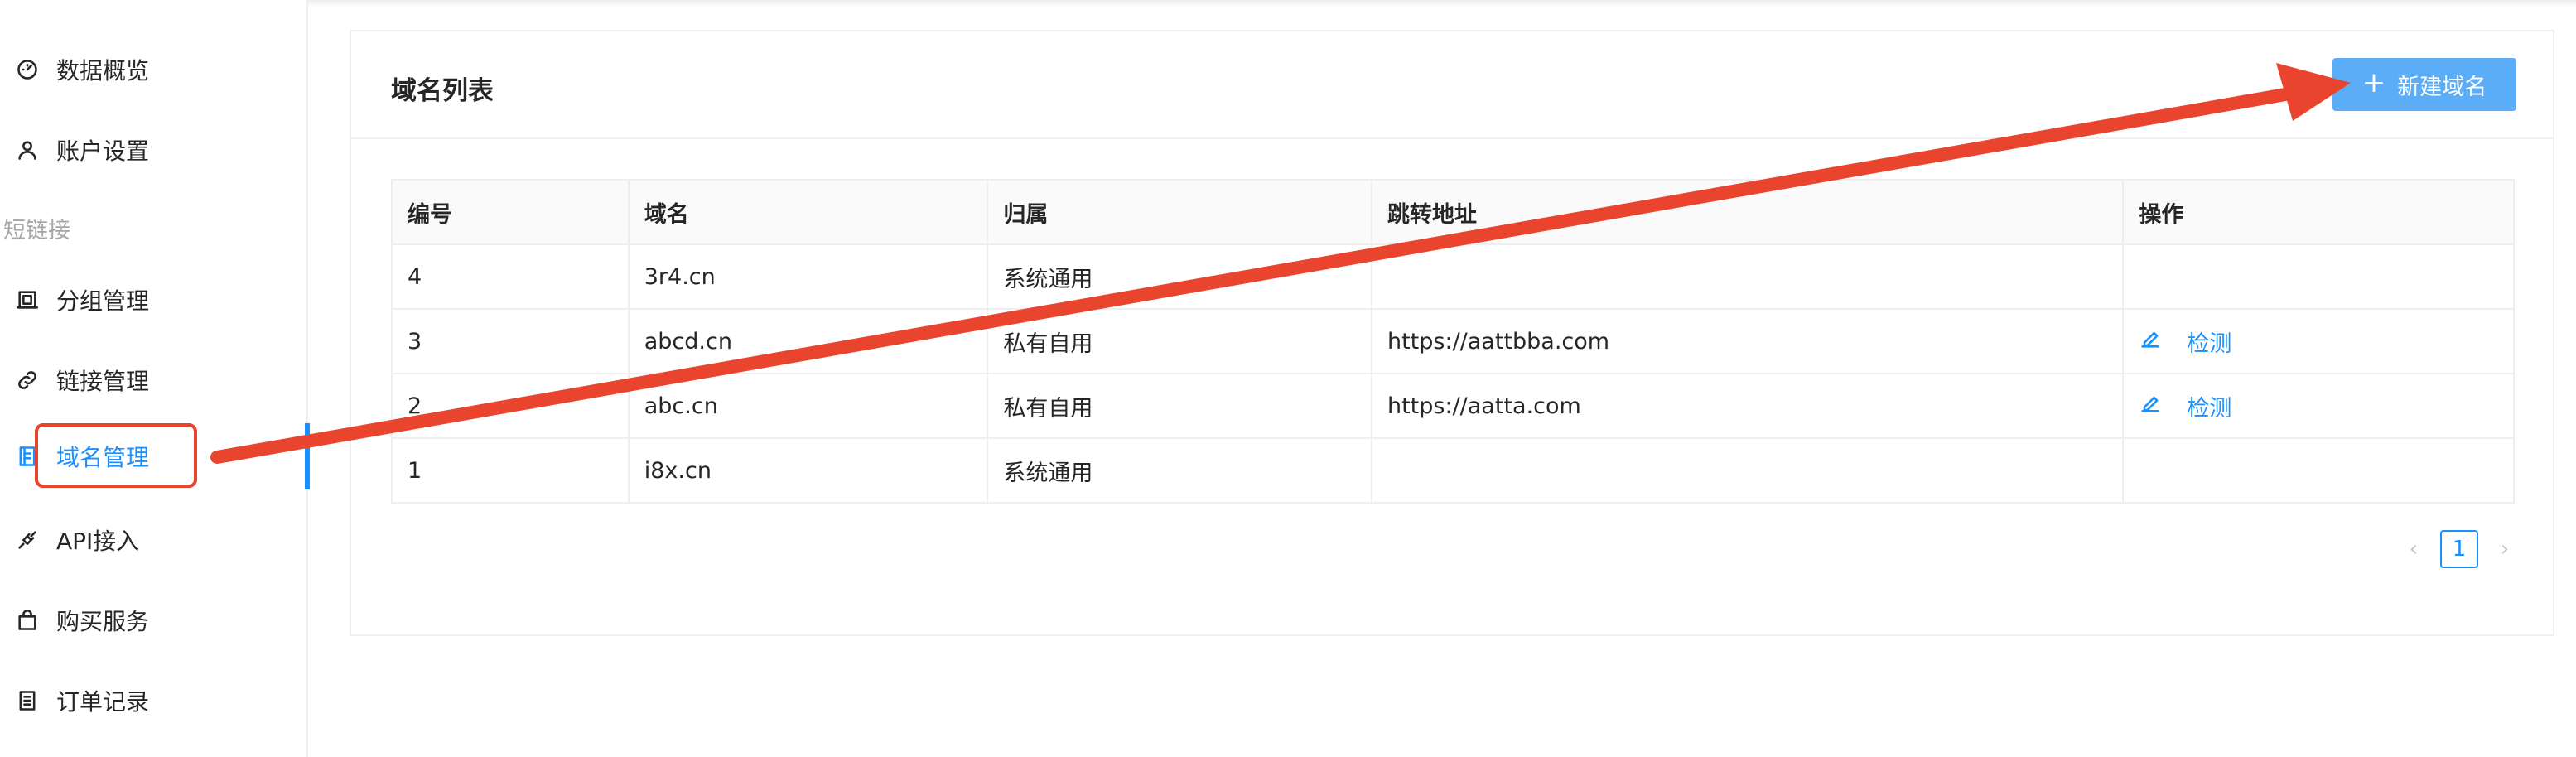 The width and height of the screenshot is (2576, 757). I want to click on user-icon, so click(27, 150).